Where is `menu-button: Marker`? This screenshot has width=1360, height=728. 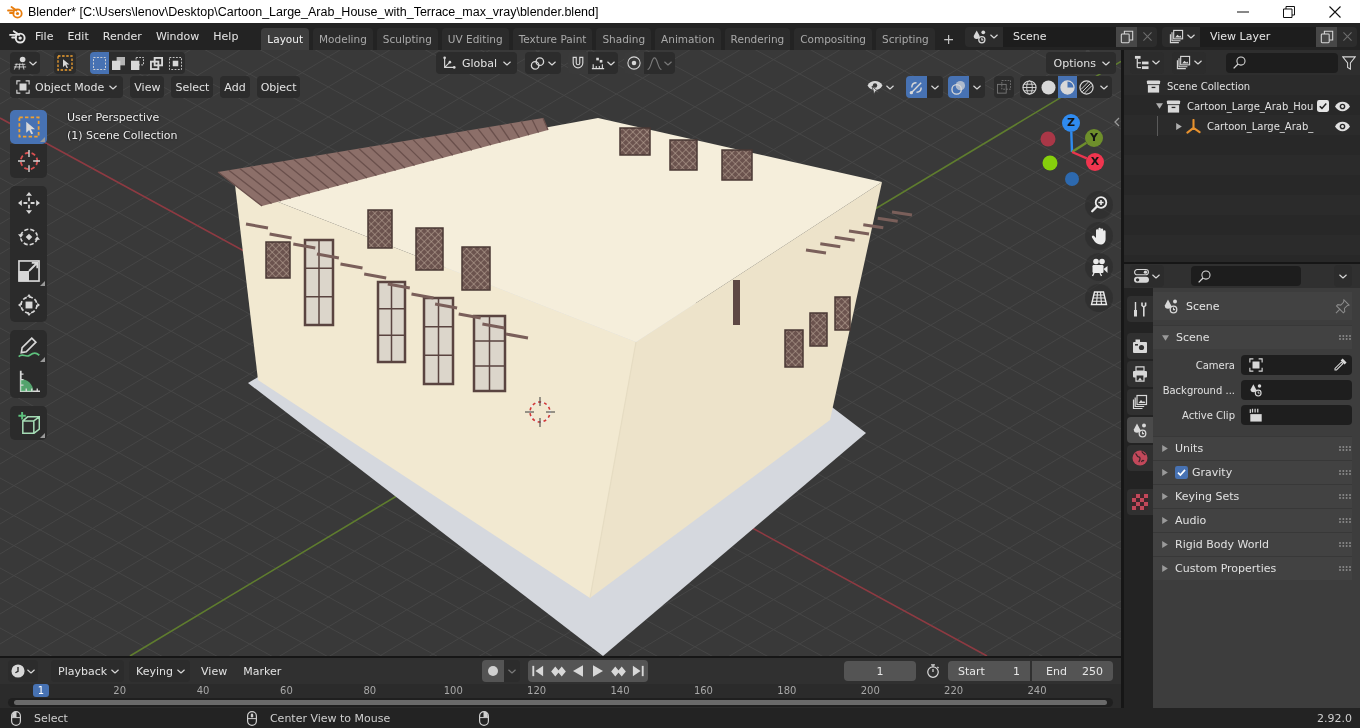
menu-button: Marker is located at coordinates (262, 671).